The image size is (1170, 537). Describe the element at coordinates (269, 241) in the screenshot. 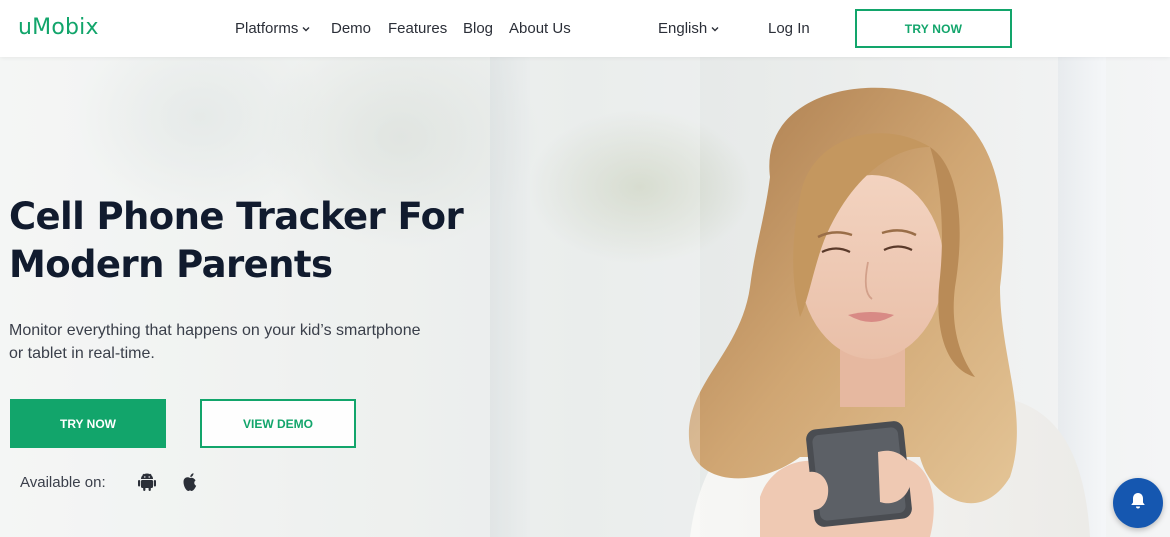

I see `hero-title: Cell Phone Tracker For Modern Parents` at that location.